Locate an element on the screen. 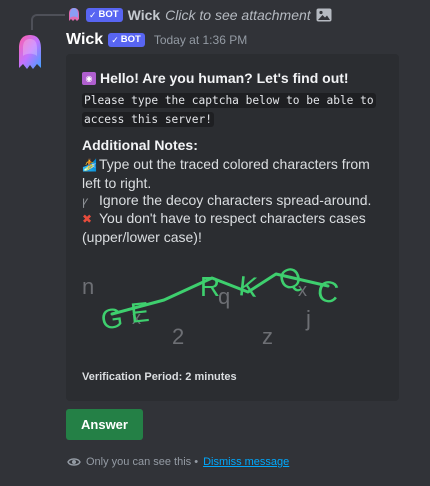 The height and width of the screenshot is (486, 430). bot-avatar is located at coordinates (30, 53).